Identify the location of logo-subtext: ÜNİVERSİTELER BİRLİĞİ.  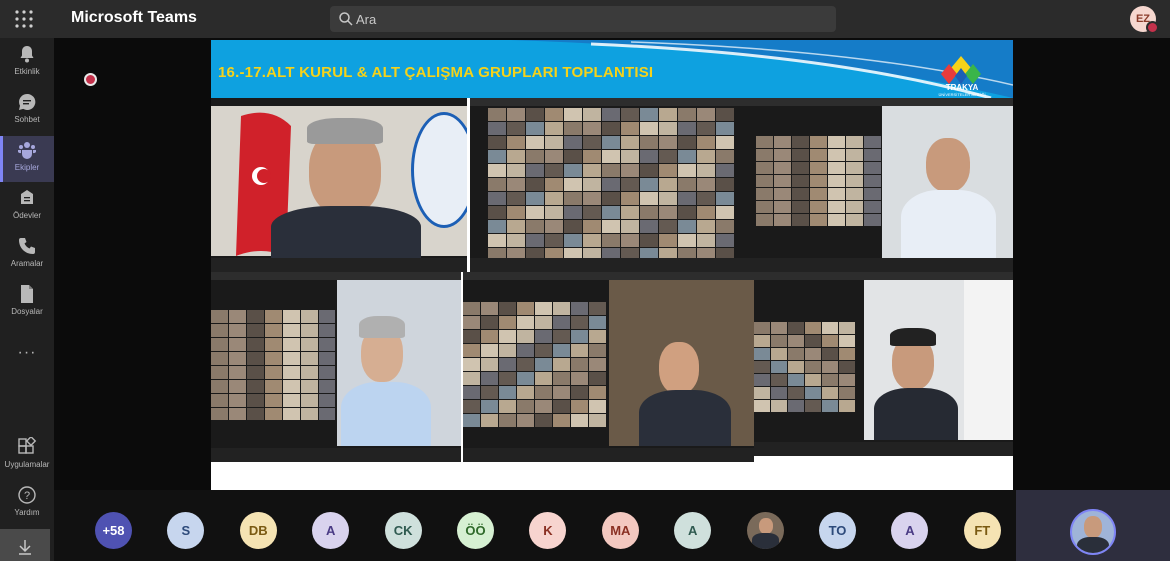
(962, 94).